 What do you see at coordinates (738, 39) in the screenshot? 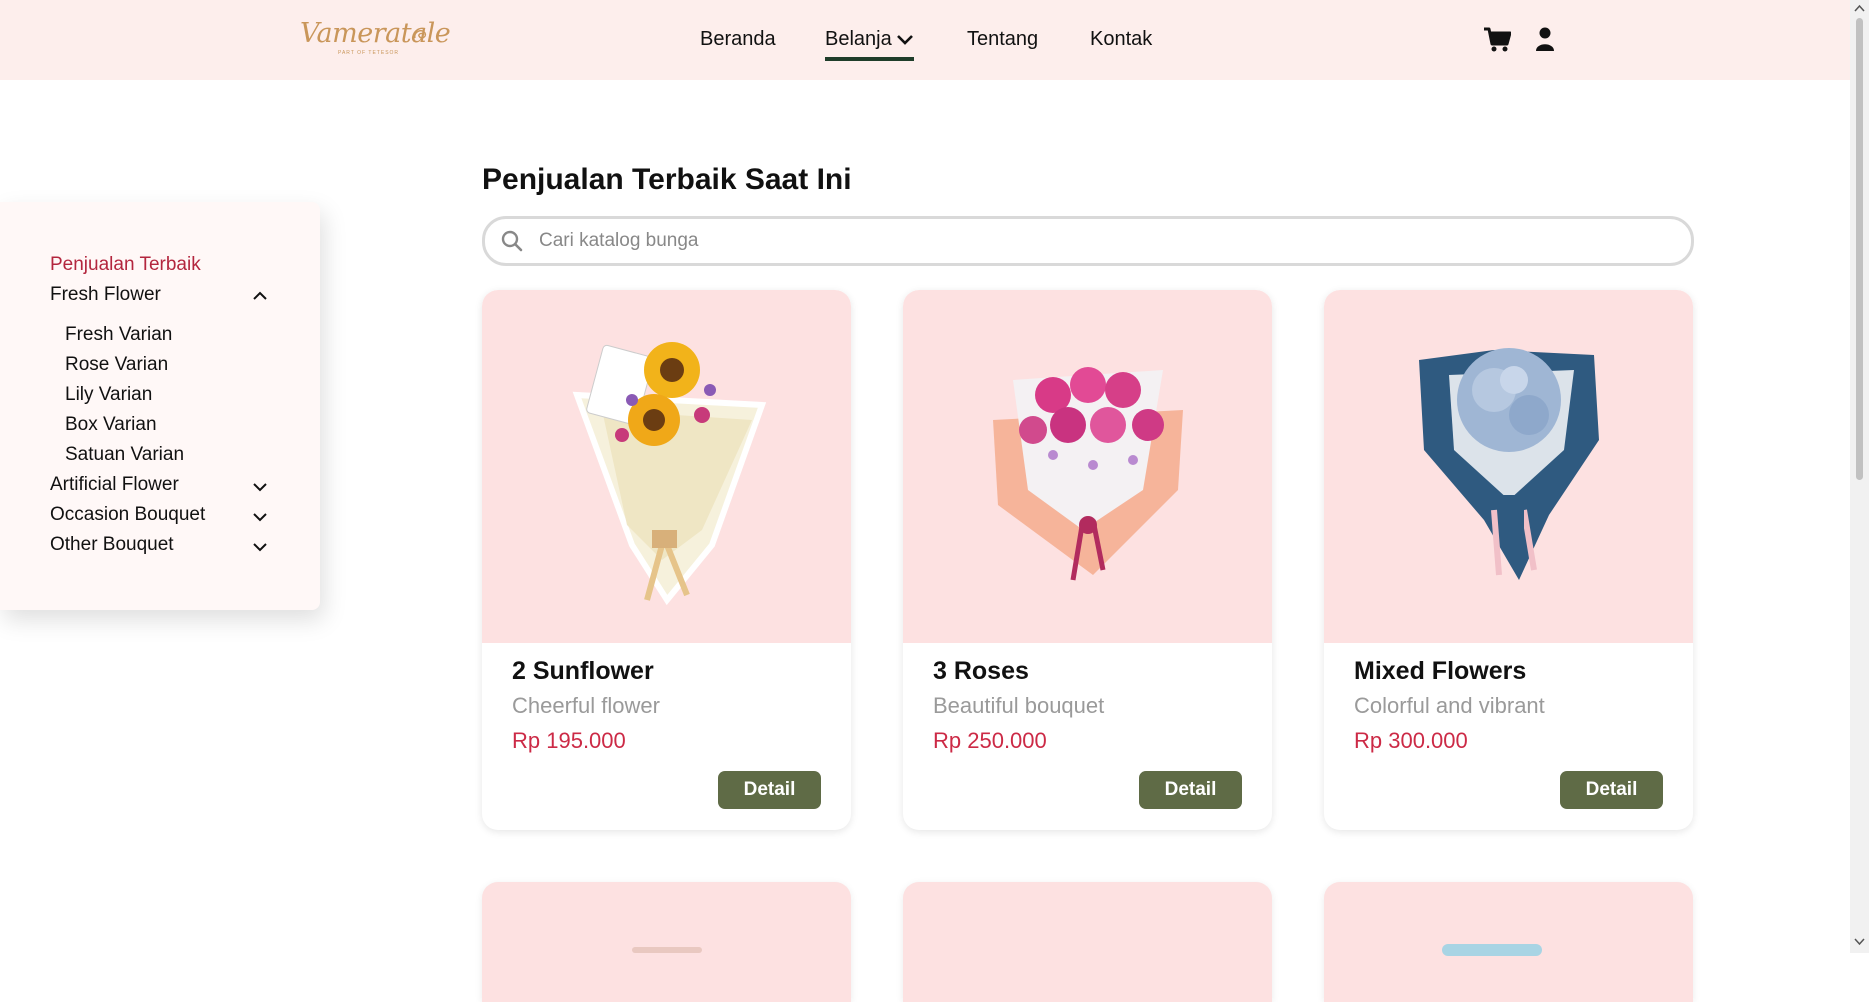
I see `nav-home: Beranda` at bounding box center [738, 39].